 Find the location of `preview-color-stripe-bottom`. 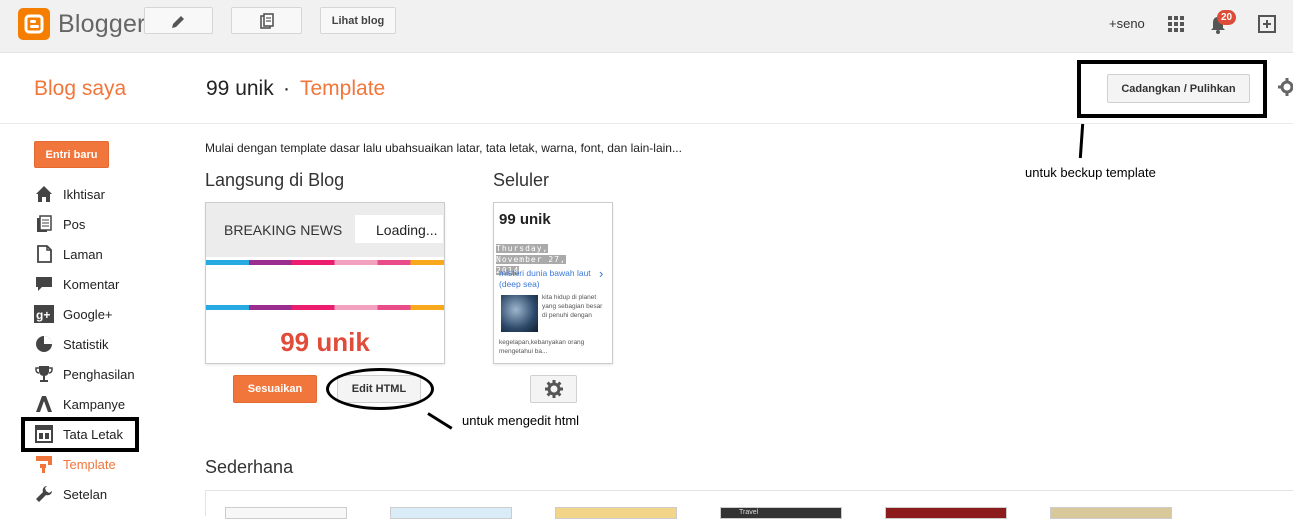

preview-color-stripe-bottom is located at coordinates (325, 307).